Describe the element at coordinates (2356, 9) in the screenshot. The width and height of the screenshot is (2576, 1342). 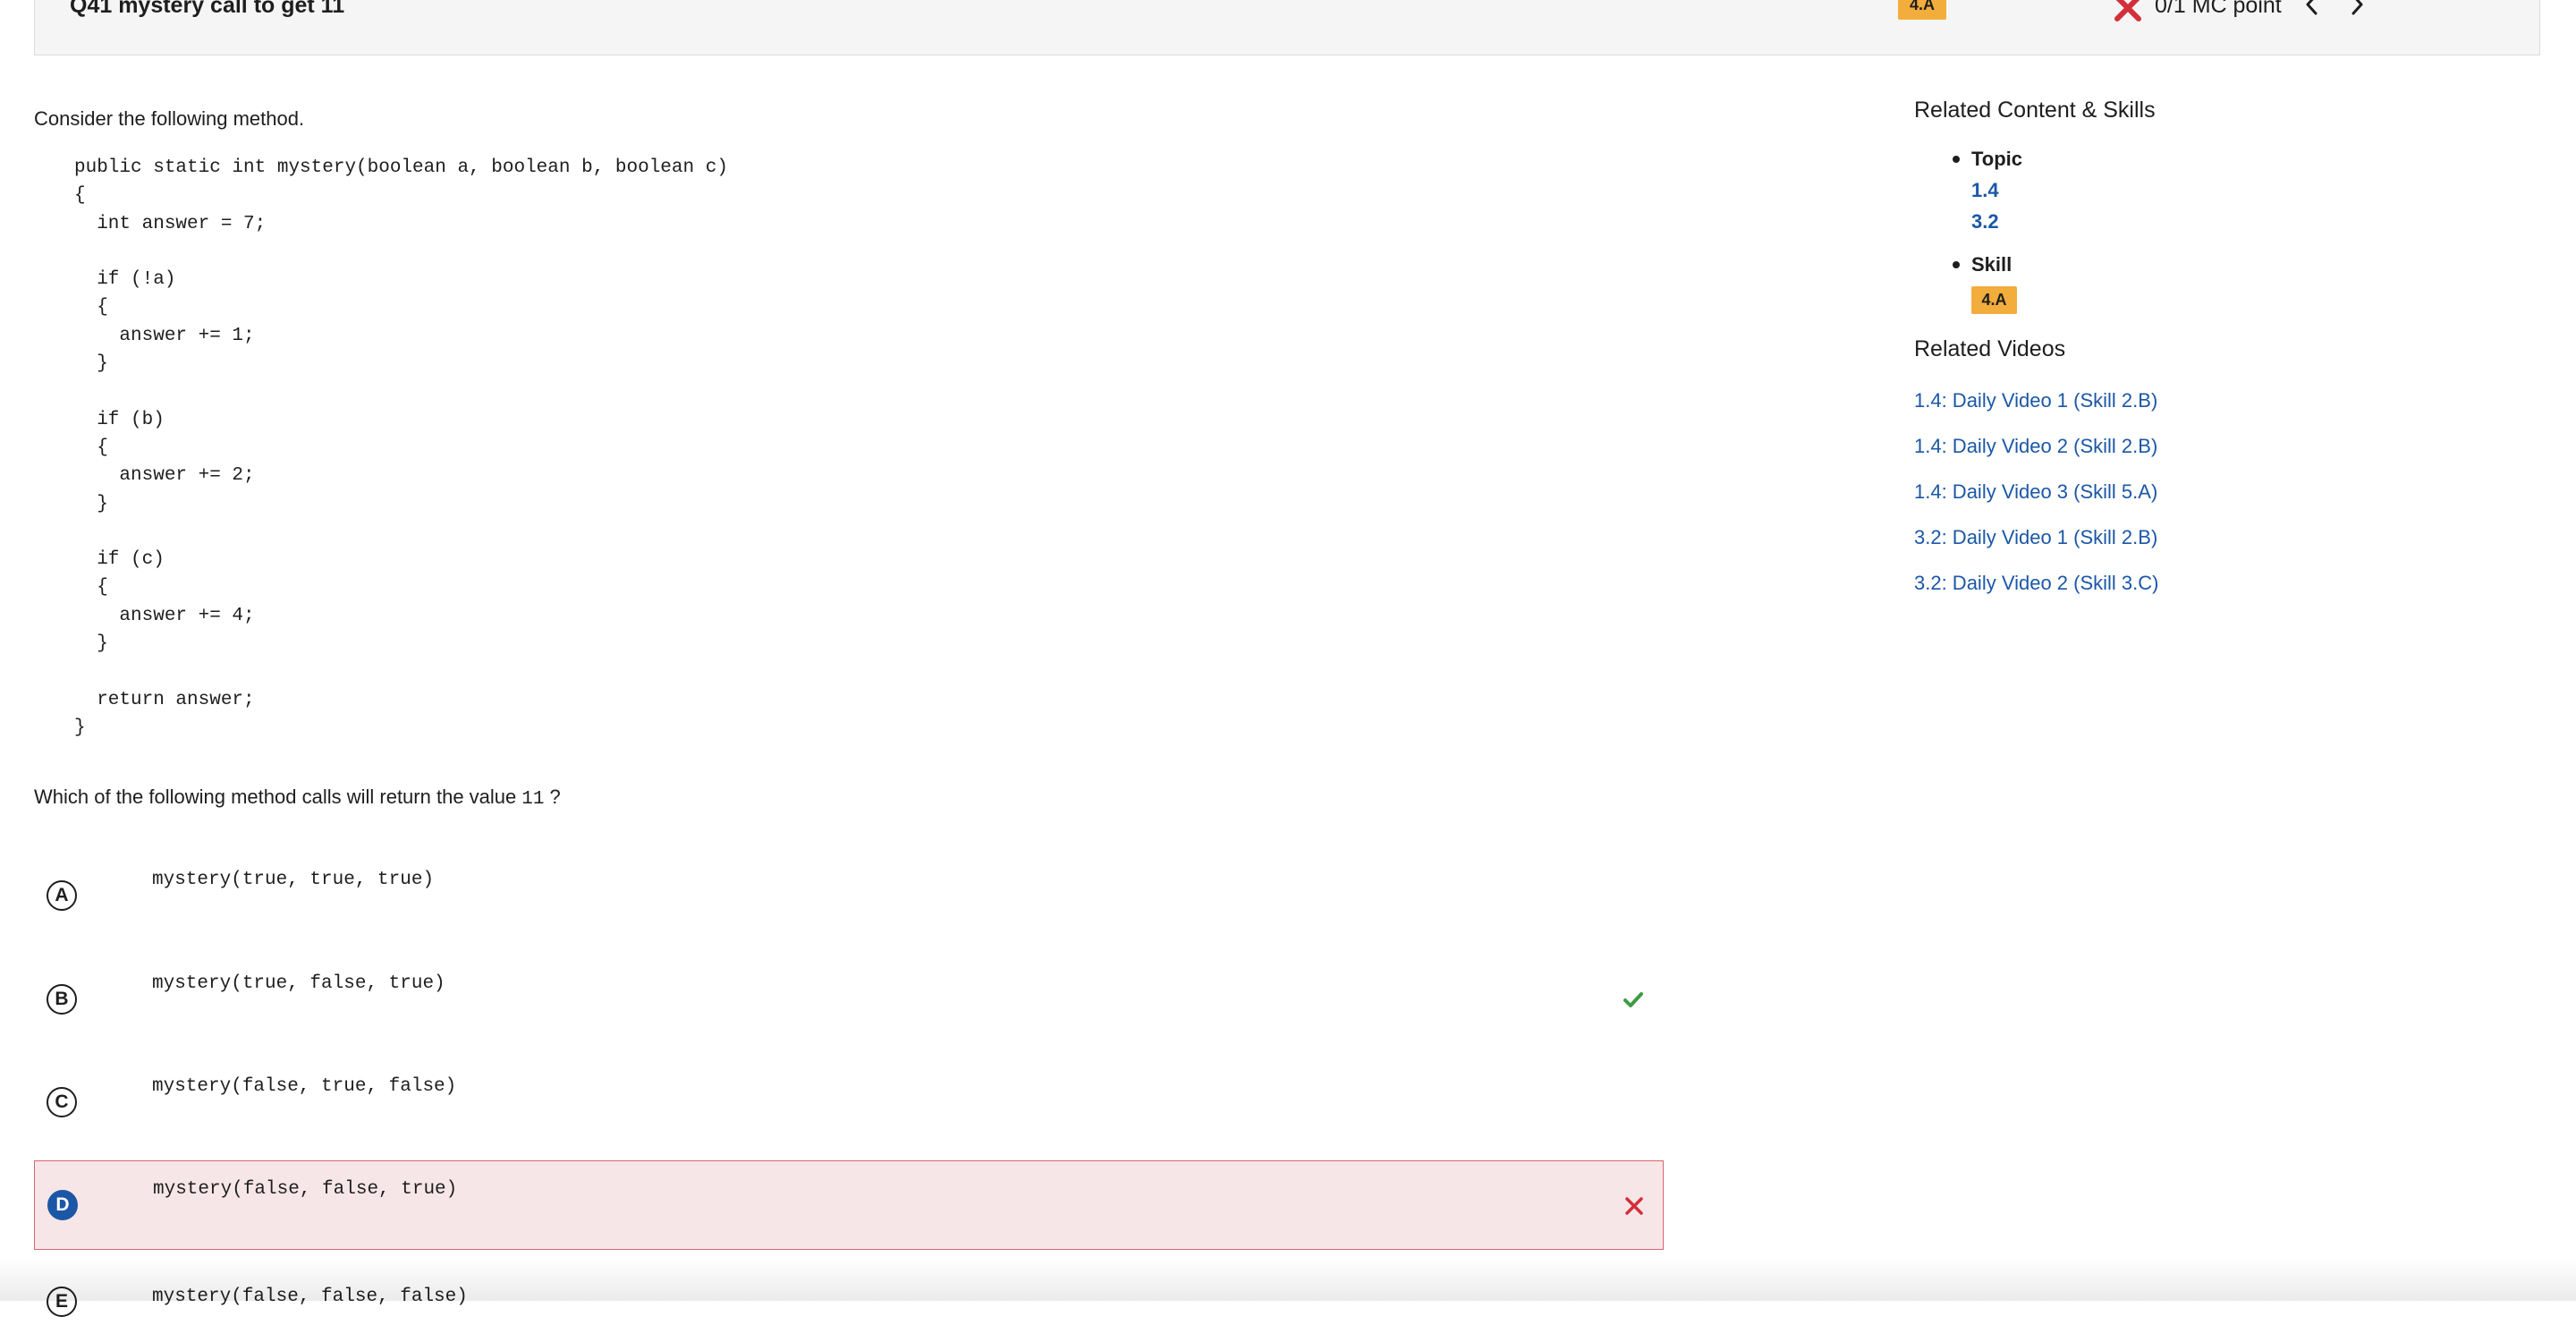
I see `chevron-right-icon` at that location.